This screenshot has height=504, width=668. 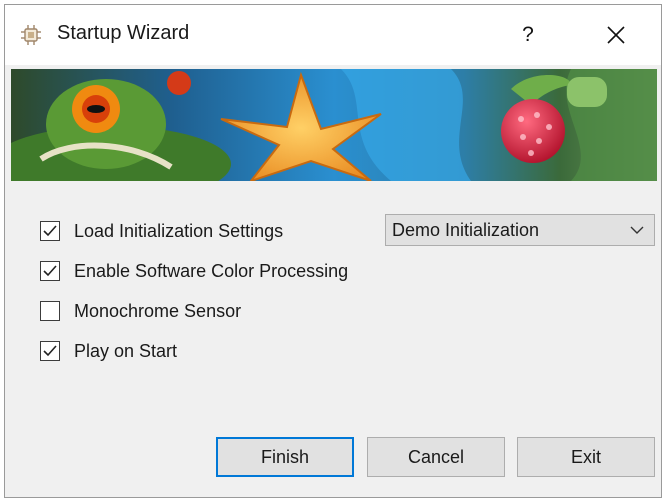 I want to click on play-on-start-checkbox: Play on Start, so click(x=108, y=351).